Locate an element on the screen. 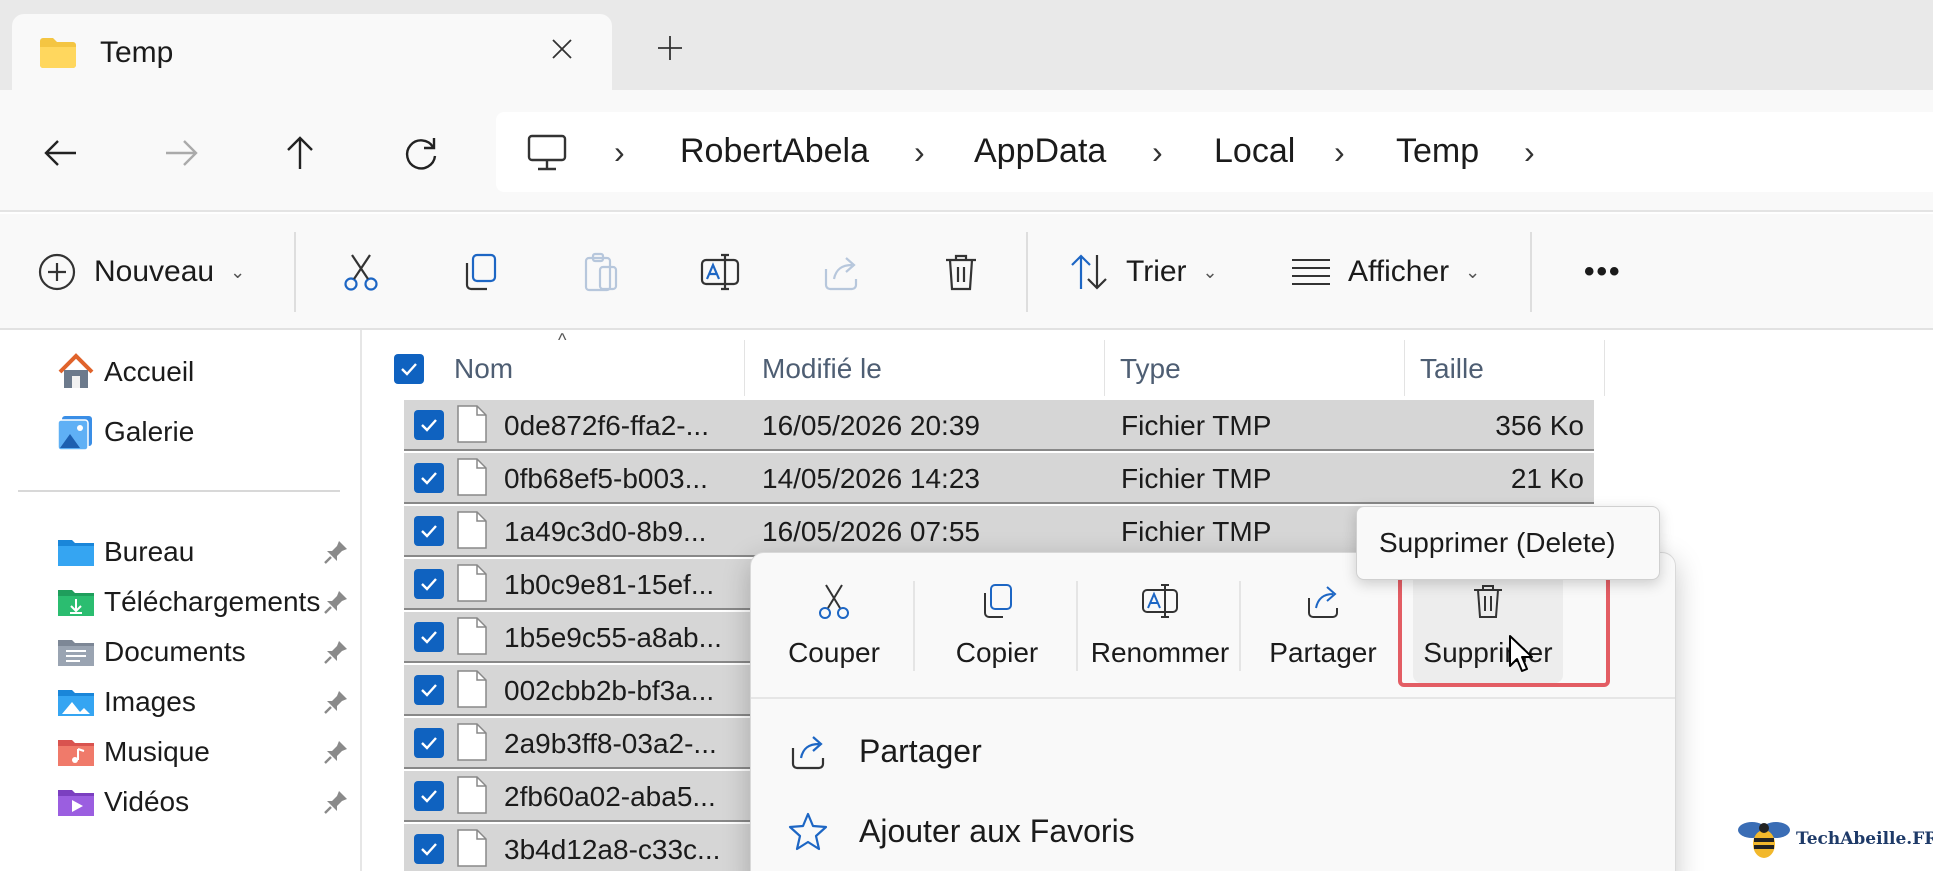 This screenshot has height=871, width=1933. context-menu-item-favorites: Ajouter aux Favoris is located at coordinates (961, 831).